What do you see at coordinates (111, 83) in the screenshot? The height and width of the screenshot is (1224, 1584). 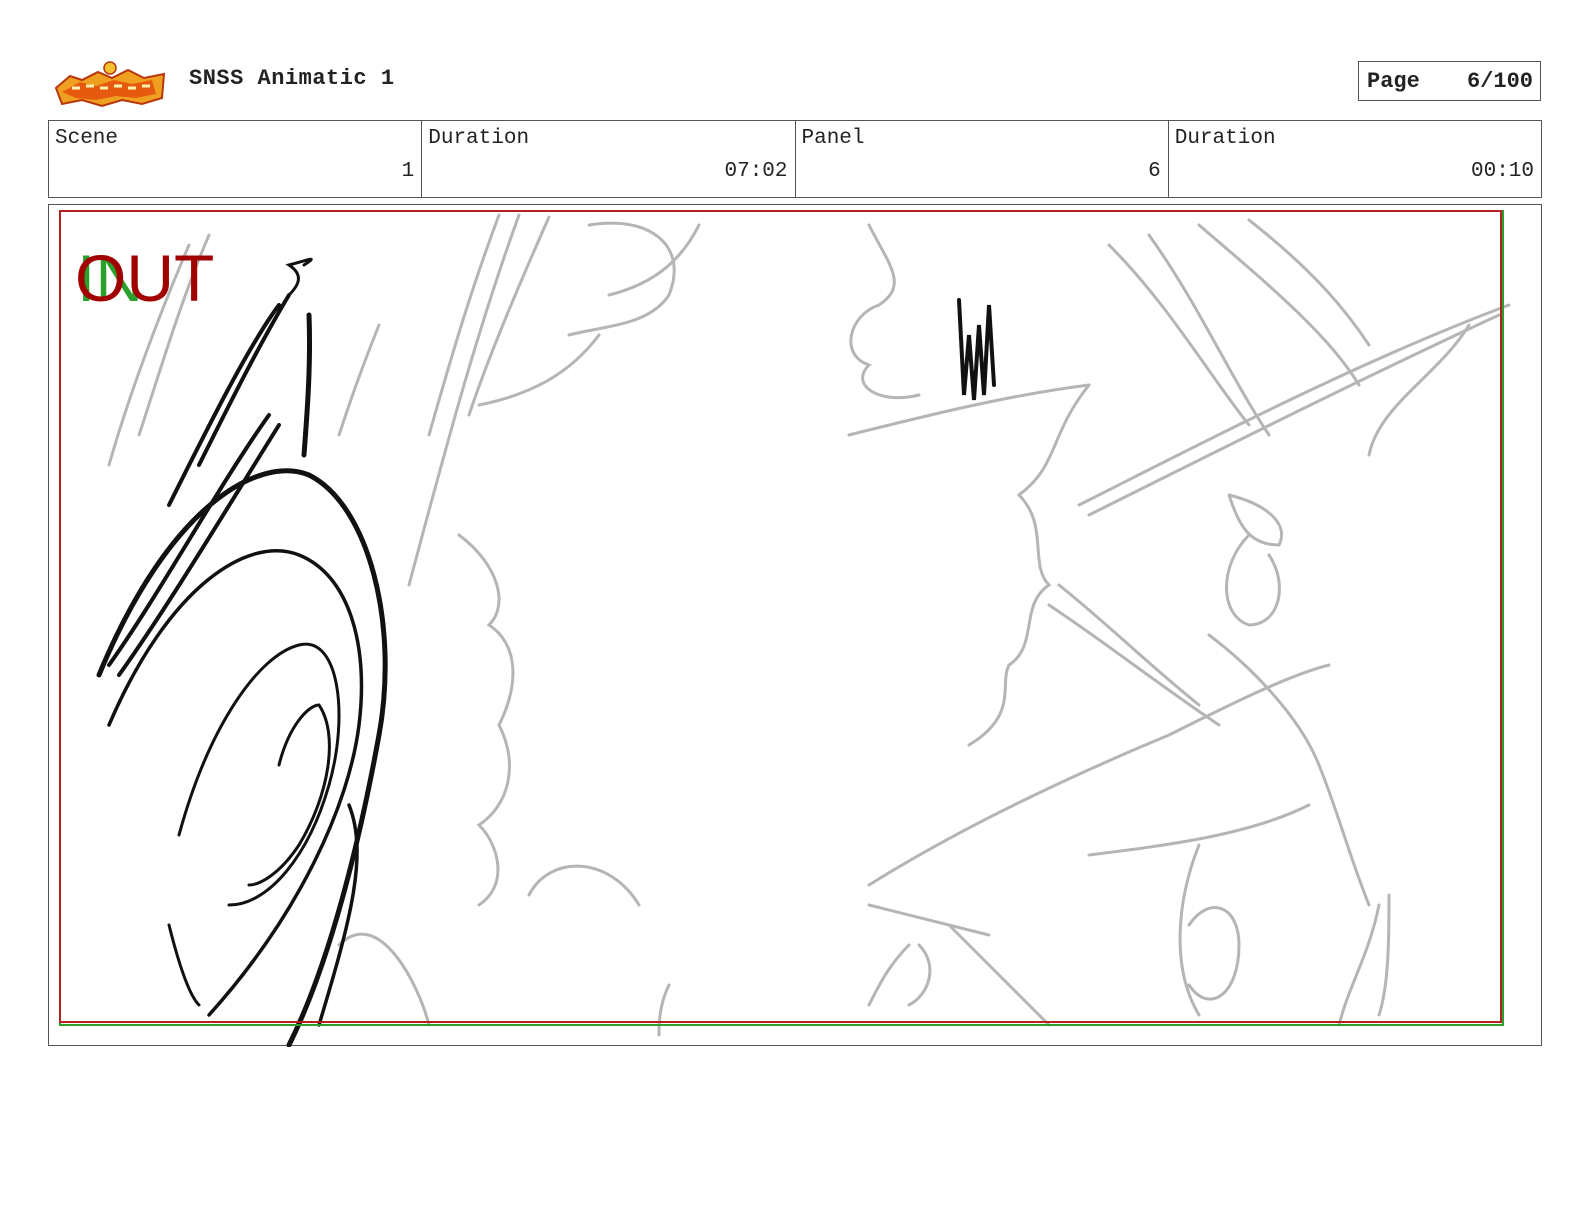 I see `show-logo` at bounding box center [111, 83].